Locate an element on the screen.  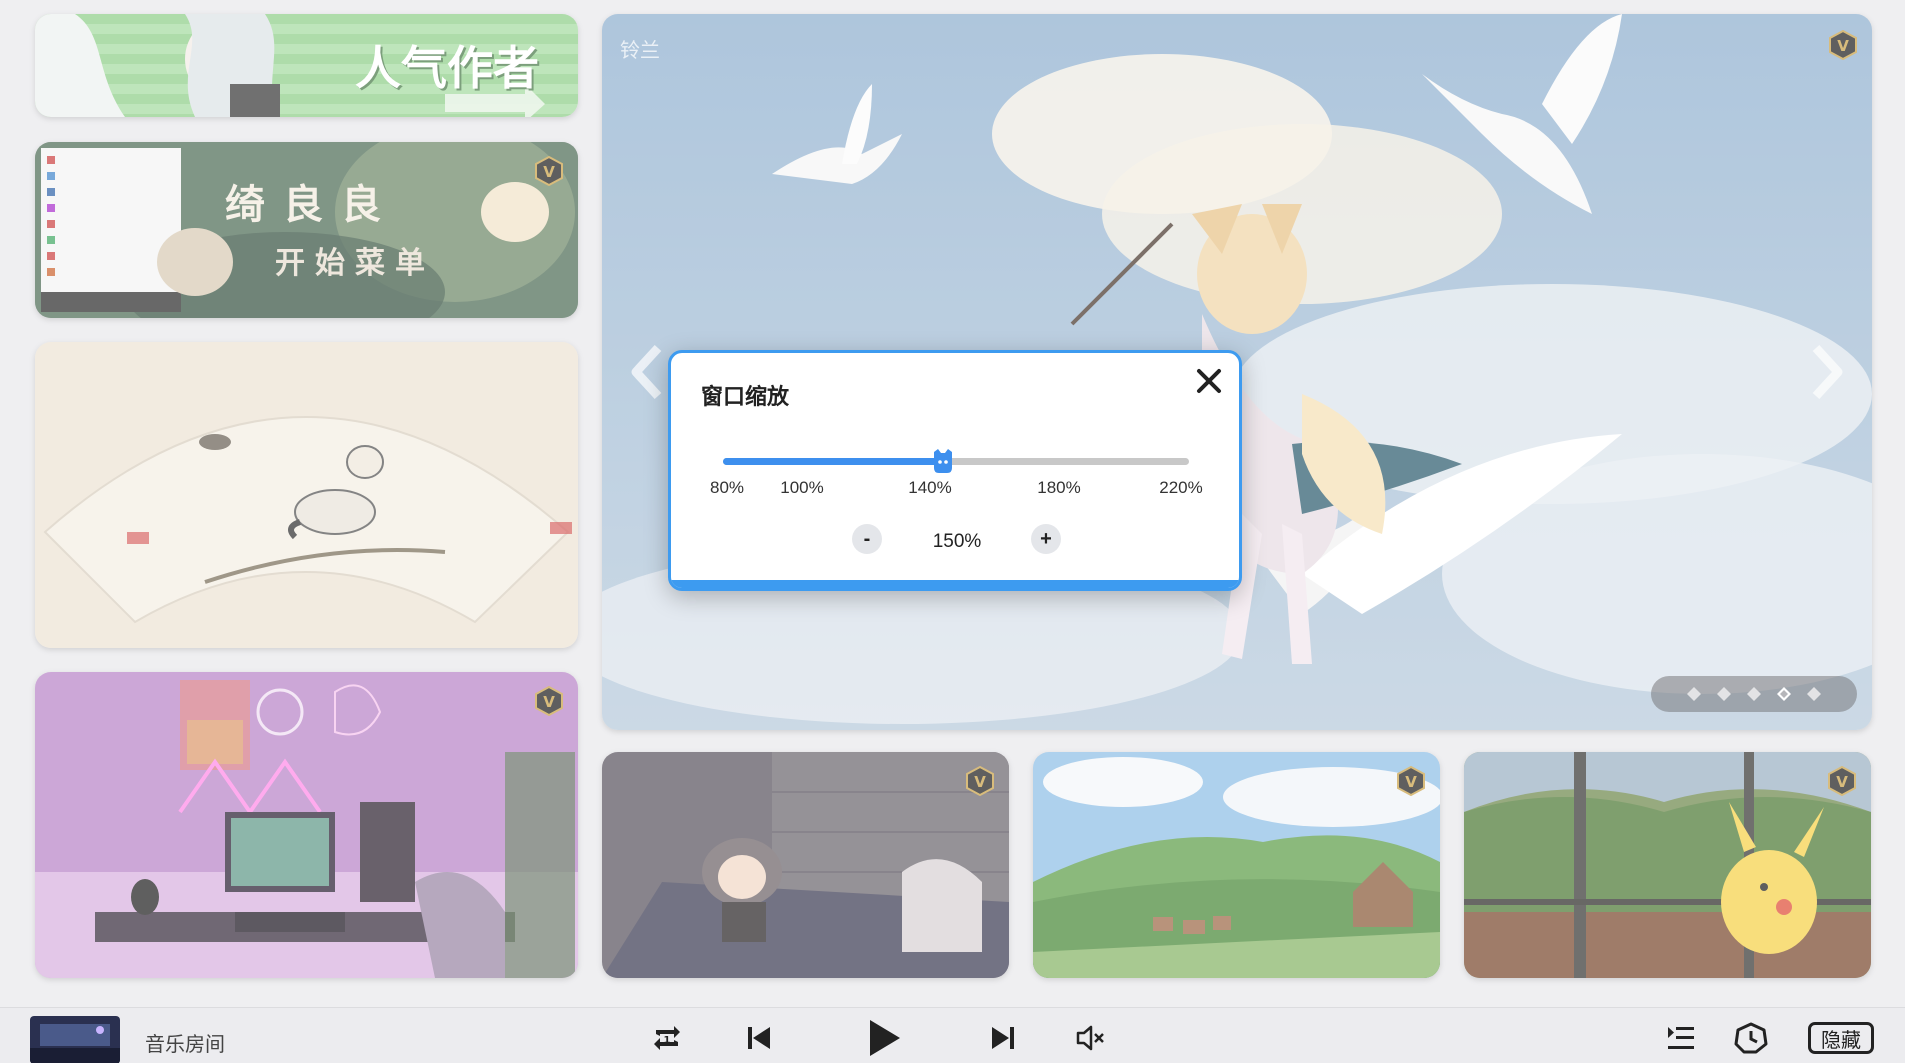
history-clock-icon is located at coordinates (1751, 1038).